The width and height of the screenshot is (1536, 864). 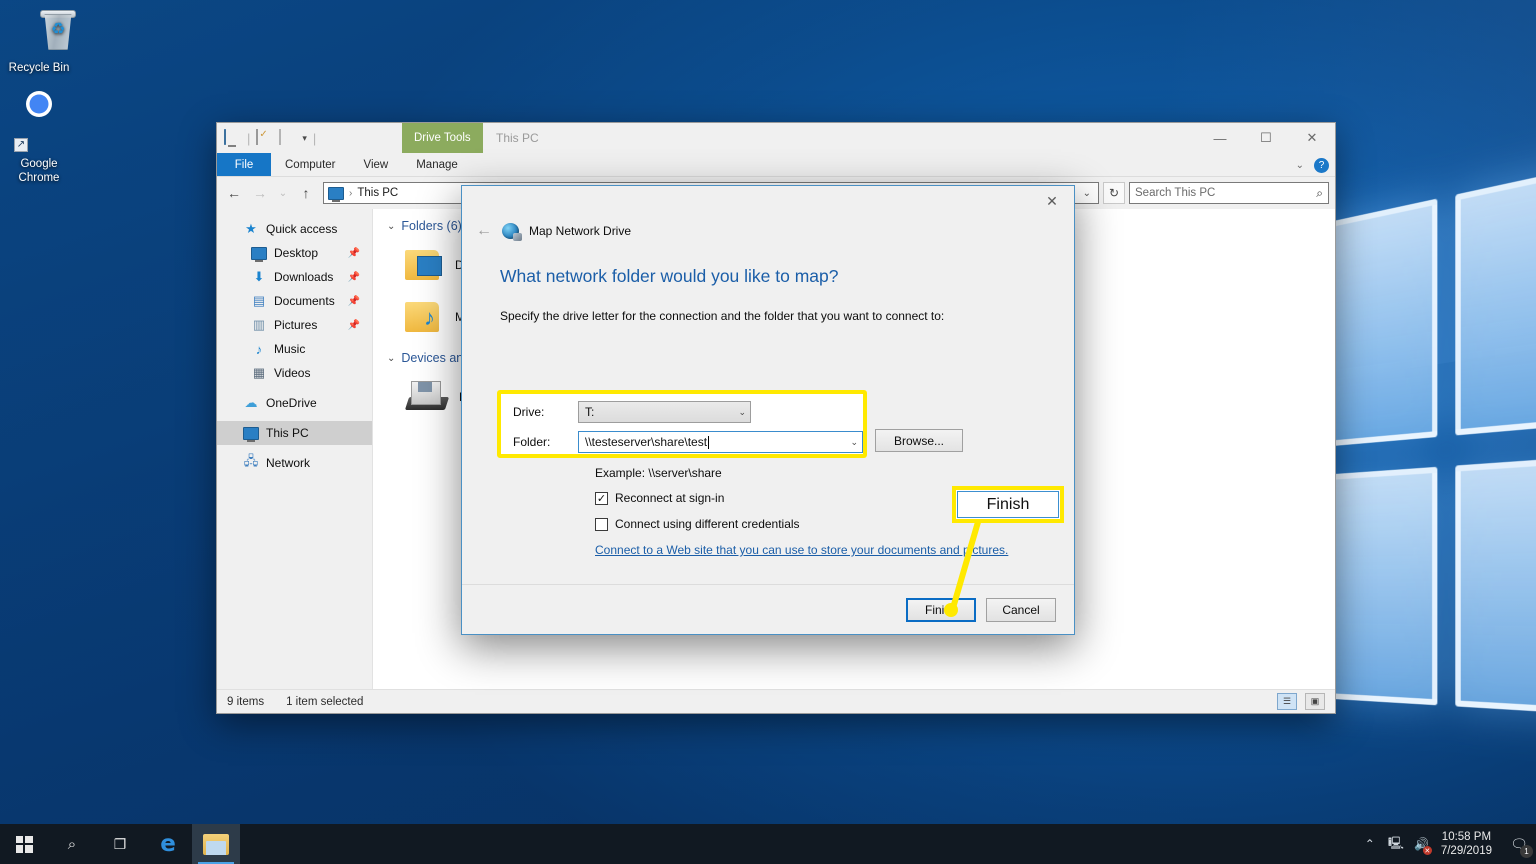 What do you see at coordinates (304, 138) in the screenshot?
I see `customize-caret-icon: ▾` at bounding box center [304, 138].